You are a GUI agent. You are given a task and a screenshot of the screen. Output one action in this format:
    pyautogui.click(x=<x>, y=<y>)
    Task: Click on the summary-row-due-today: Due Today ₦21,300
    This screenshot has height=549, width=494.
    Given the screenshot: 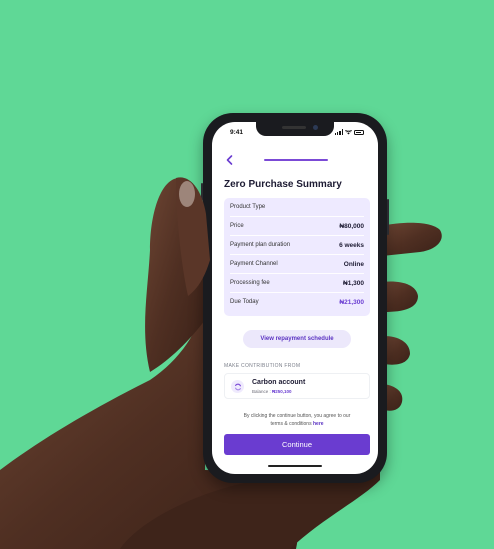 What is the action you would take?
    pyautogui.click(x=297, y=302)
    